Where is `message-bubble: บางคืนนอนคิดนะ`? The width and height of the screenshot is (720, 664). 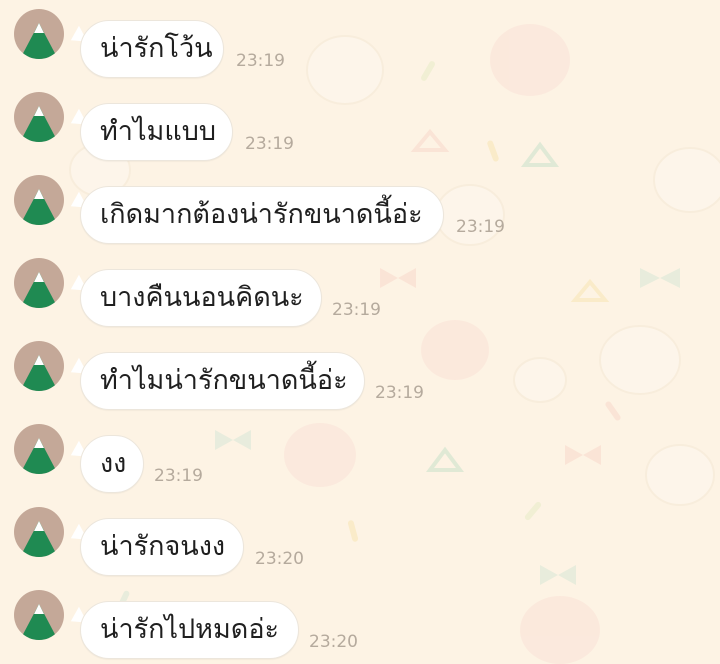
message-bubble: บางคืนนอนคิดนะ is located at coordinates (201, 298).